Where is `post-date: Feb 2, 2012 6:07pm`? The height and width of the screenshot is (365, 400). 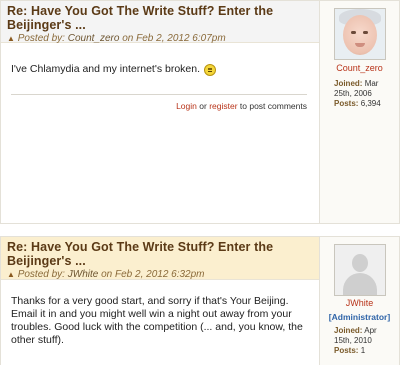 post-date: Feb 2, 2012 6:07pm is located at coordinates (181, 38).